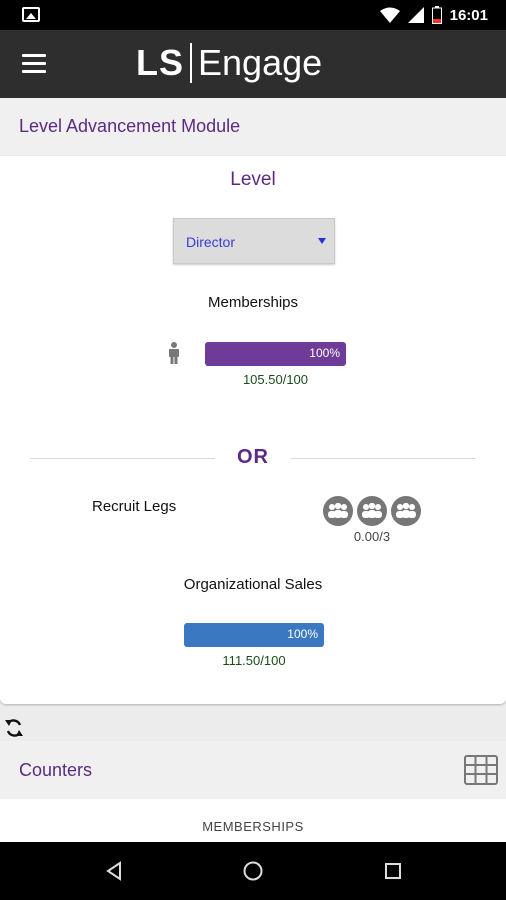 The image size is (506, 900). I want to click on status-time: 16:01, so click(468, 15).